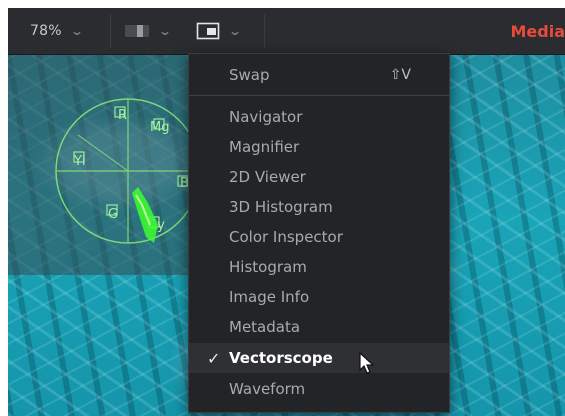 The height and width of the screenshot is (416, 565). Describe the element at coordinates (286, 237) in the screenshot. I see `menu-item-label: Color Inspector` at that location.